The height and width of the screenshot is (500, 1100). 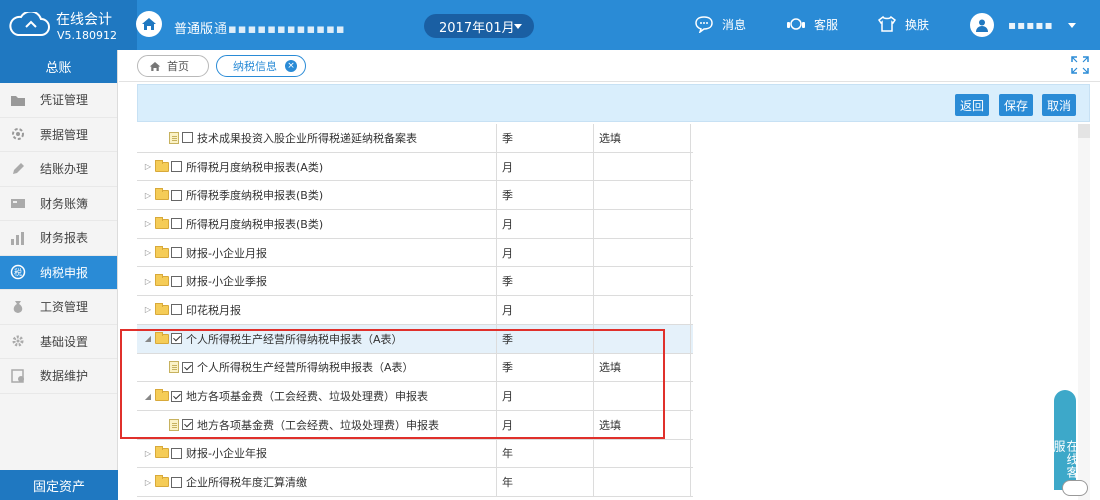 I want to click on sidebar-item-2: 结账办理, so click(x=58, y=169).